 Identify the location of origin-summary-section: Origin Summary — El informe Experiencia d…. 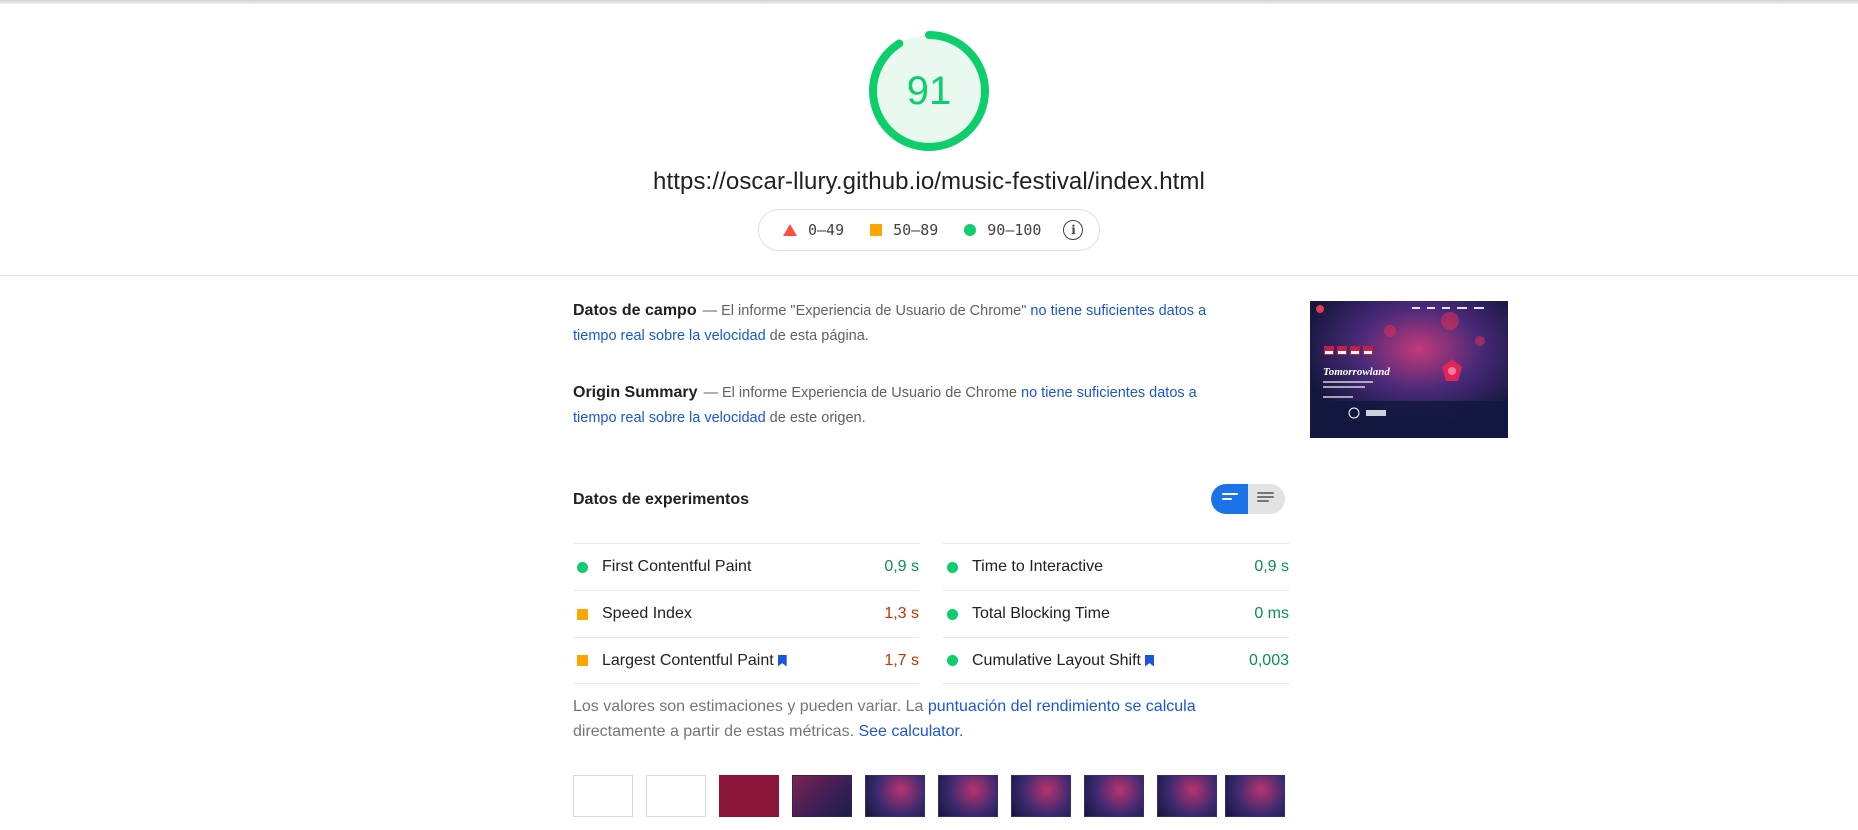
(908, 405).